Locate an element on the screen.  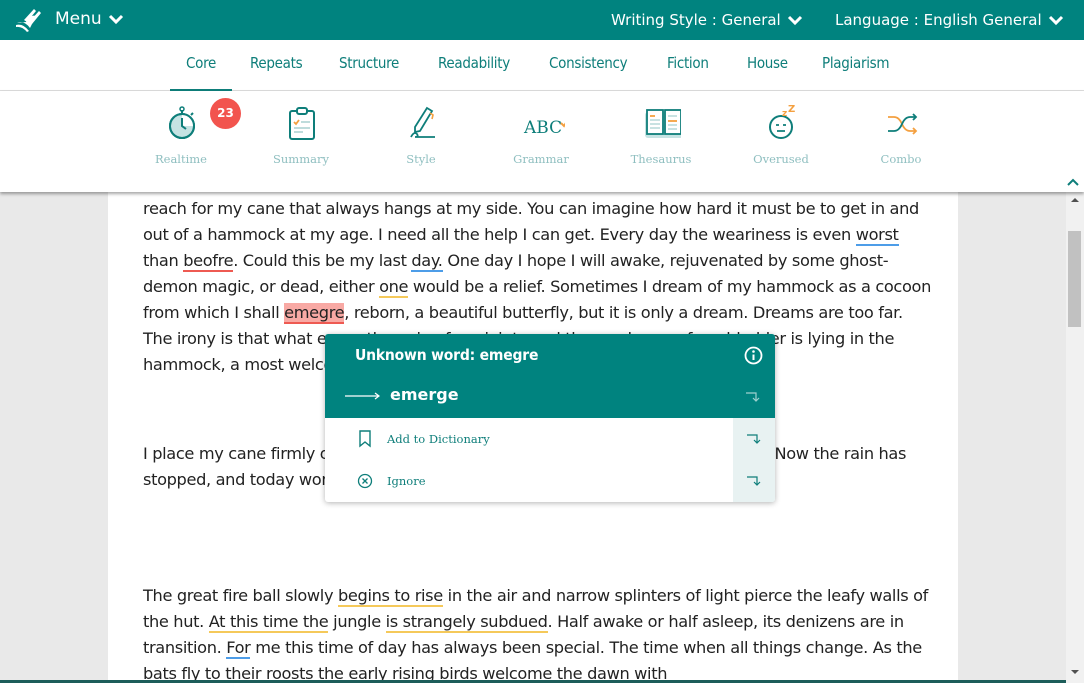
tool-grammar: ABC Grammar is located at coordinates (541, 141).